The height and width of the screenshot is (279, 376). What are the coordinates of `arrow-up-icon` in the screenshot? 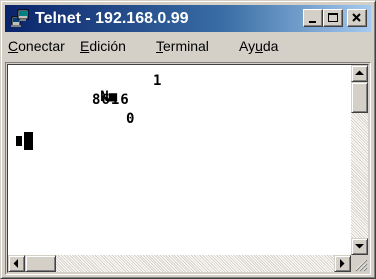 It's located at (359, 72).